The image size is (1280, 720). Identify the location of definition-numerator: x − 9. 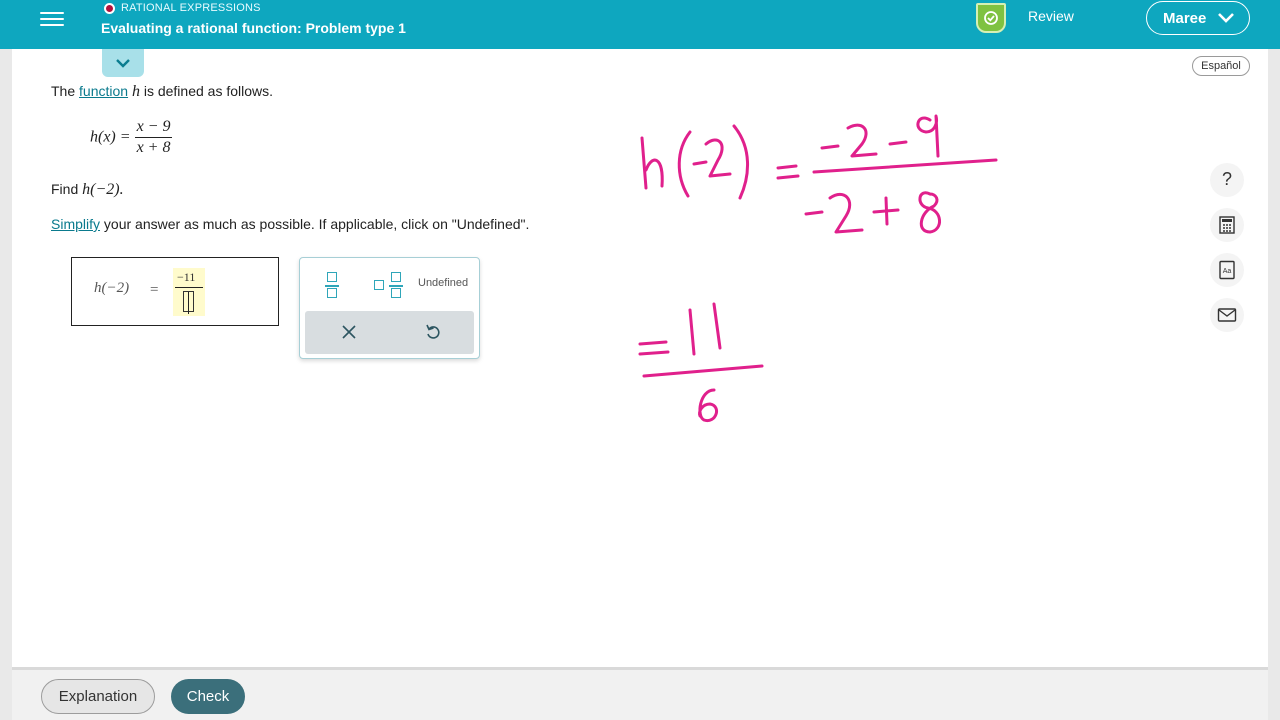
(153, 126).